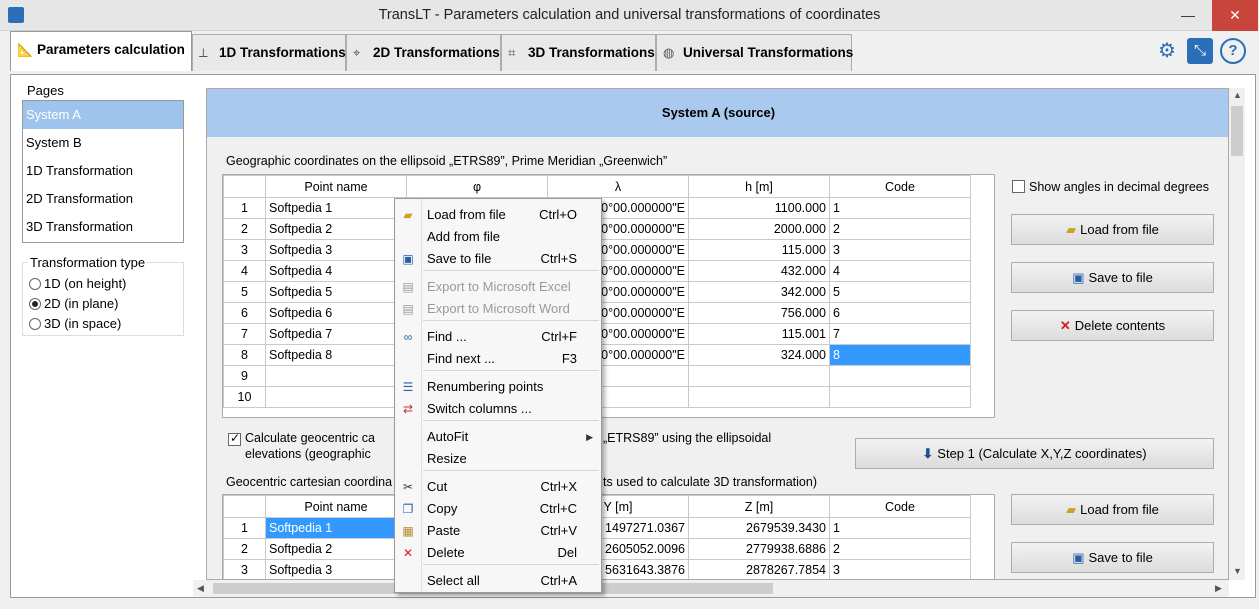 The width and height of the screenshot is (1259, 609). I want to click on table-cell: 1100.000, so click(759, 208).